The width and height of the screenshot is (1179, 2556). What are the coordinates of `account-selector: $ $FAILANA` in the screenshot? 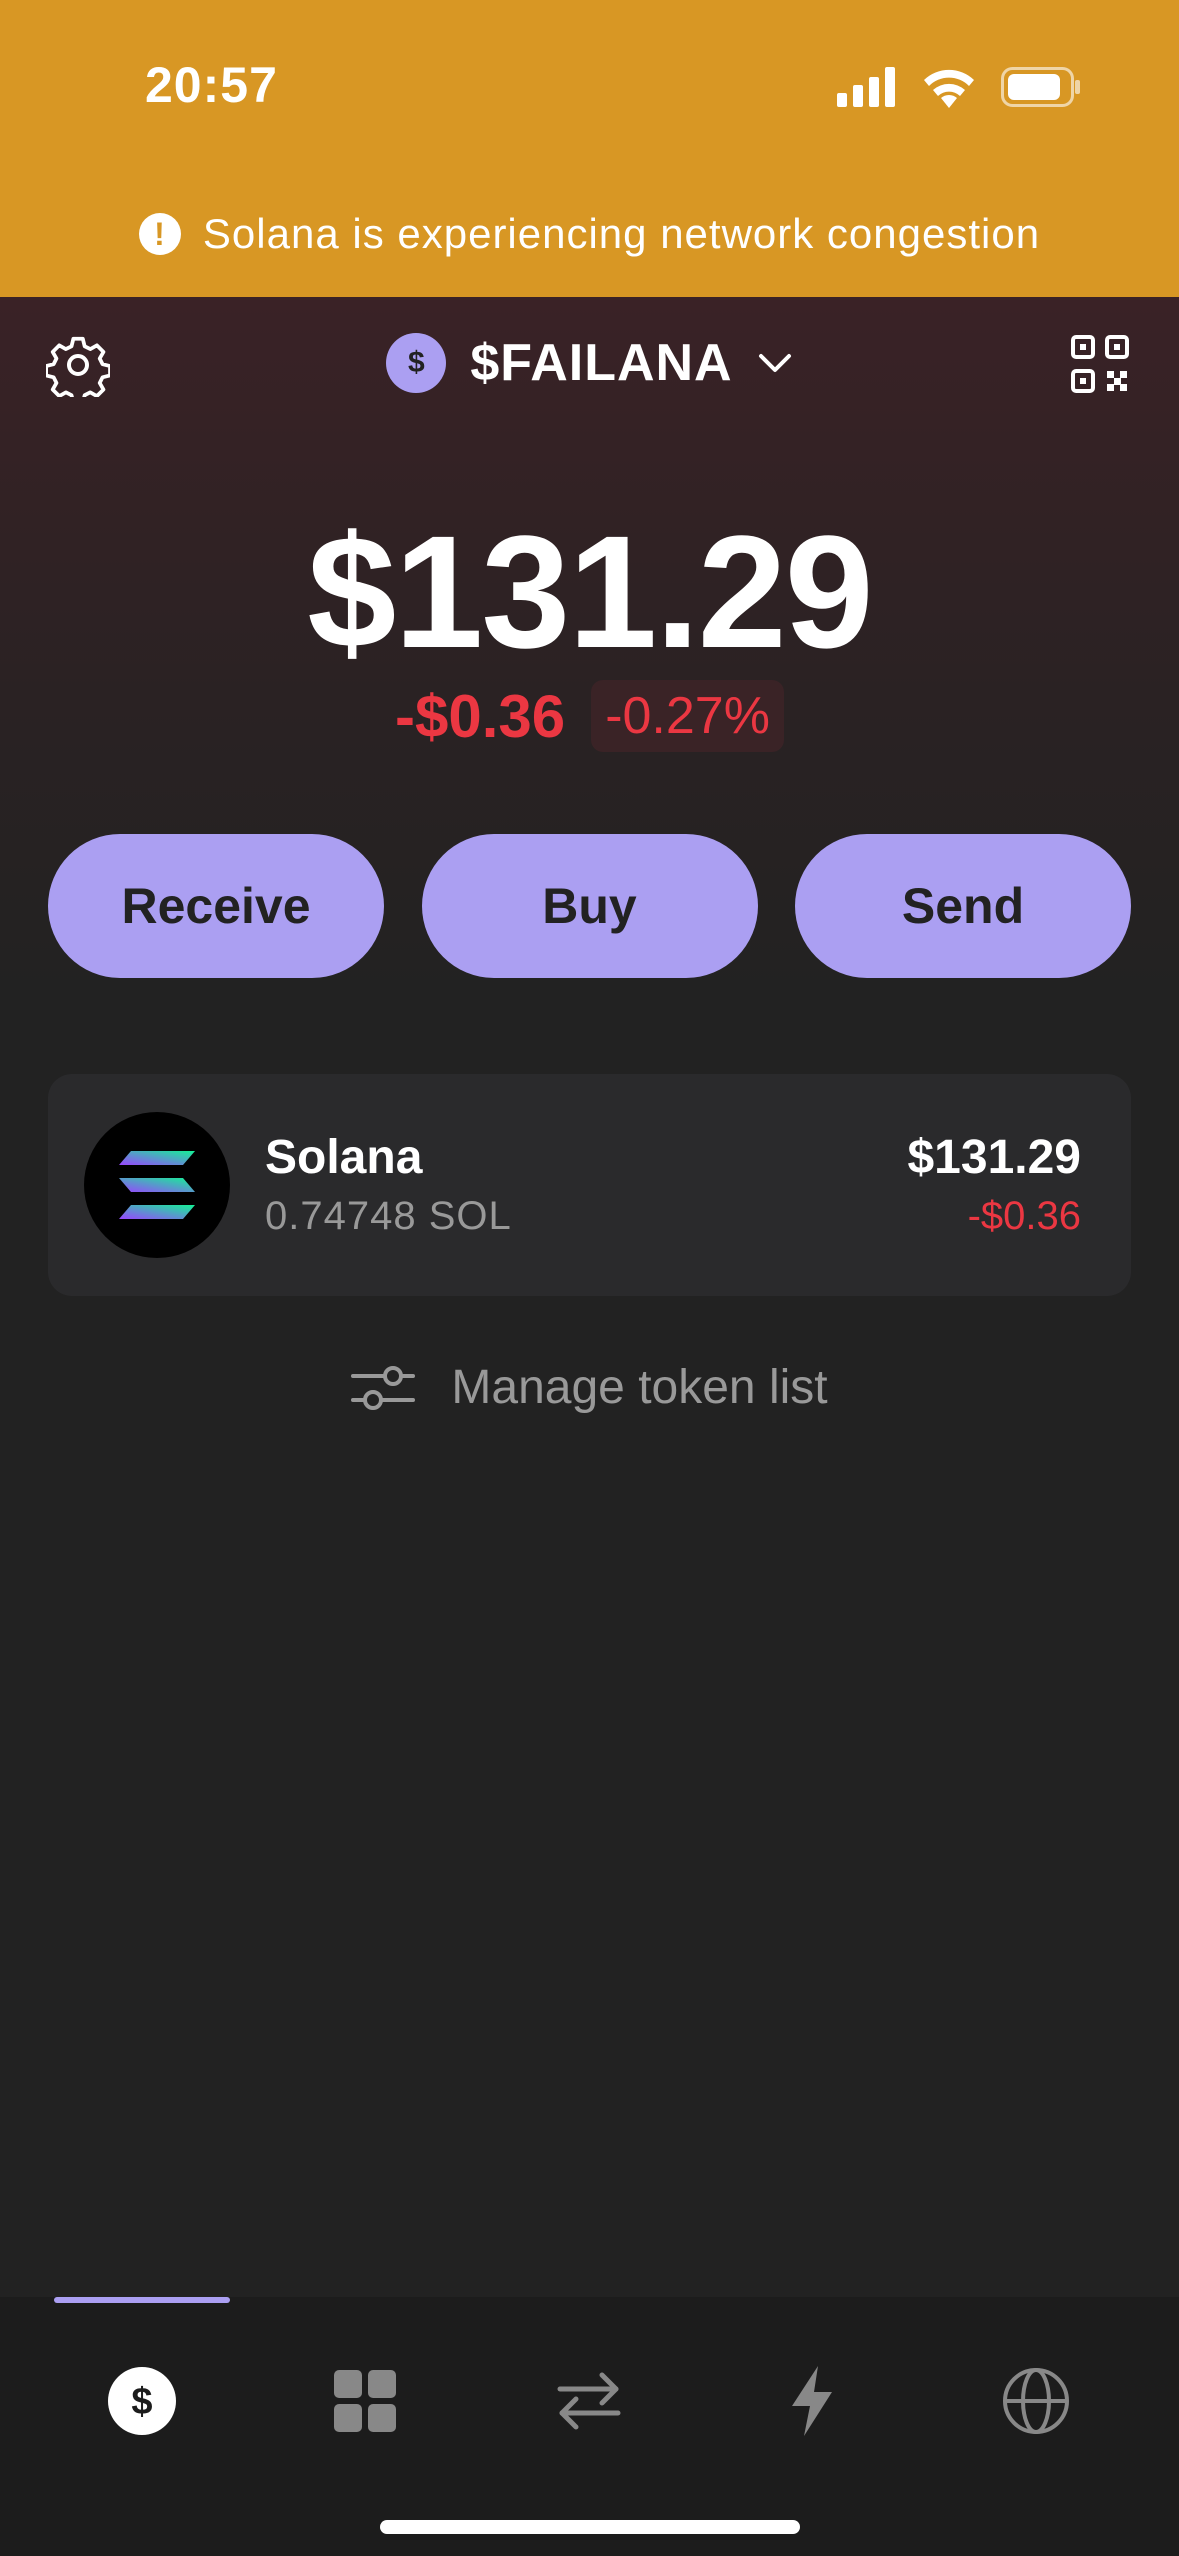 It's located at (589, 363).